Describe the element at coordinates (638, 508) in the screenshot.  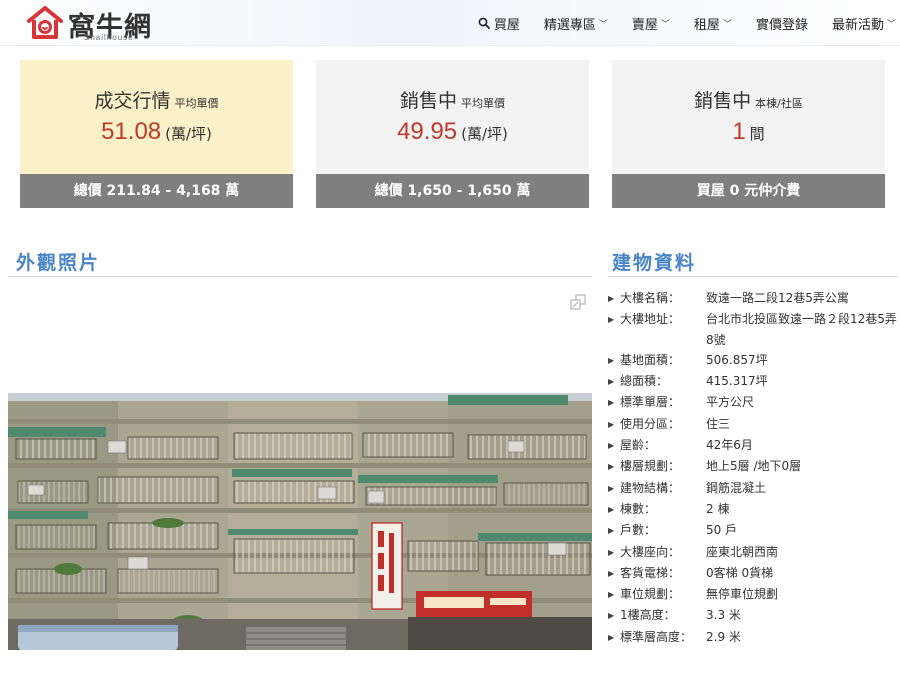
I see `info-label: 棟數：` at that location.